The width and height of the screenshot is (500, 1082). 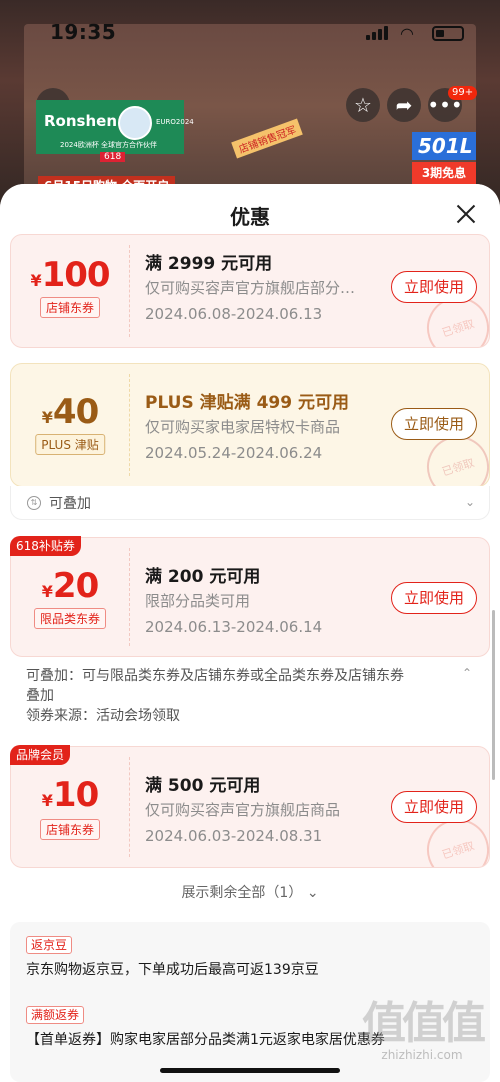 I want to click on scrollbar, so click(x=493, y=695).